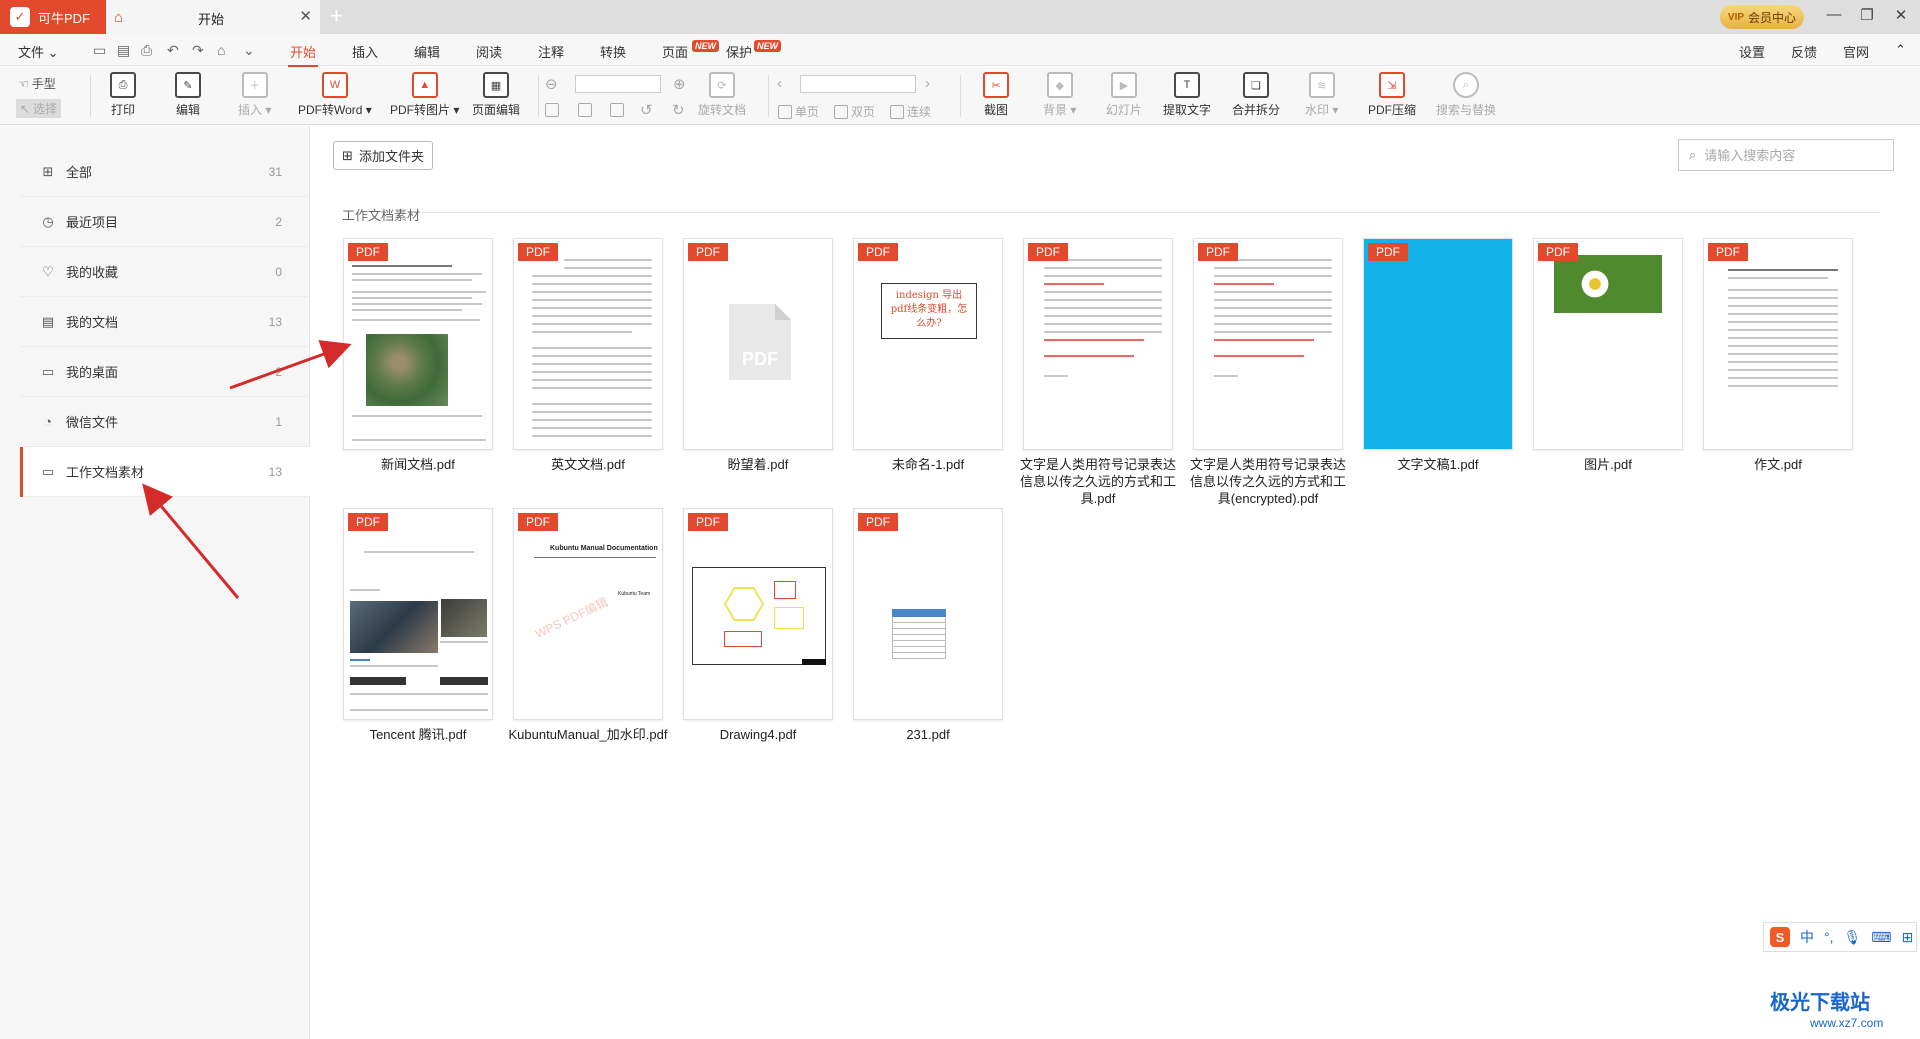 The width and height of the screenshot is (1920, 1039). I want to click on file-menu: 文件 ⌄, so click(38, 51).